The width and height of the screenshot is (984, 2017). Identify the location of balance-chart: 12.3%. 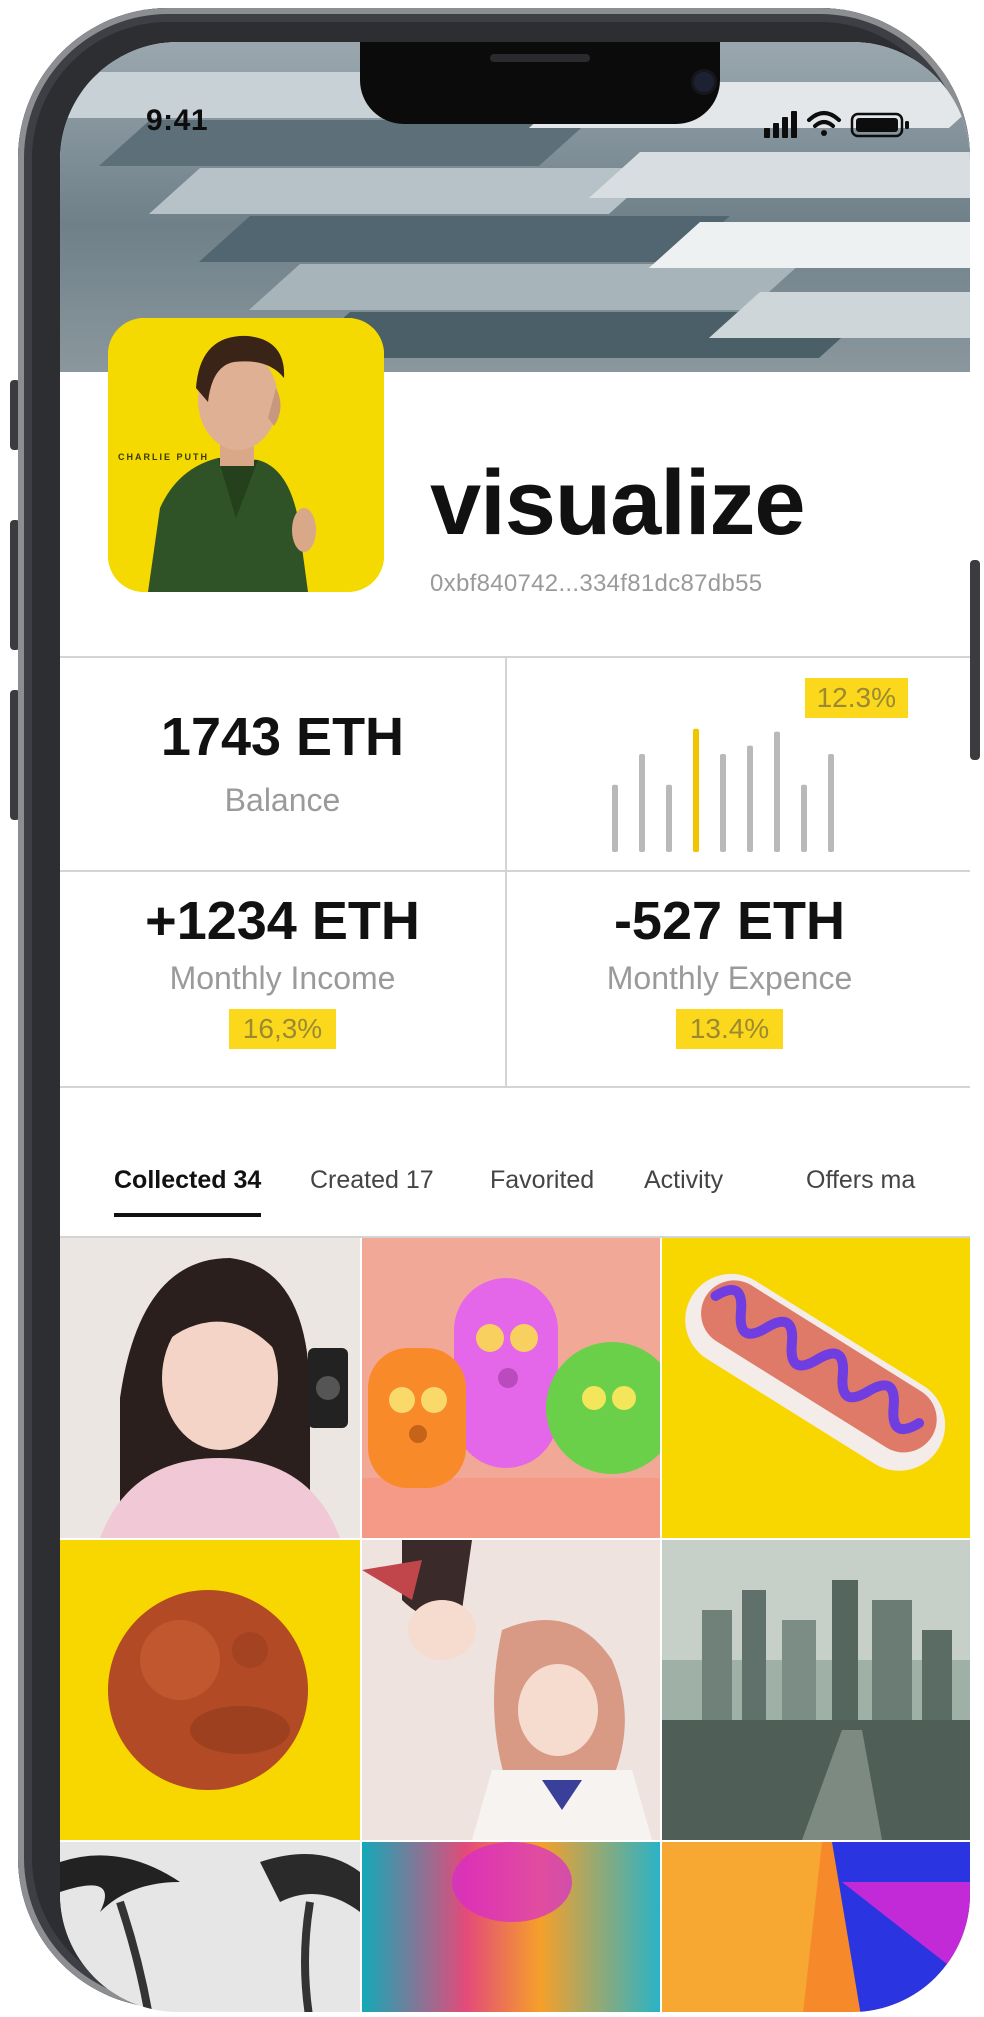
(735, 767).